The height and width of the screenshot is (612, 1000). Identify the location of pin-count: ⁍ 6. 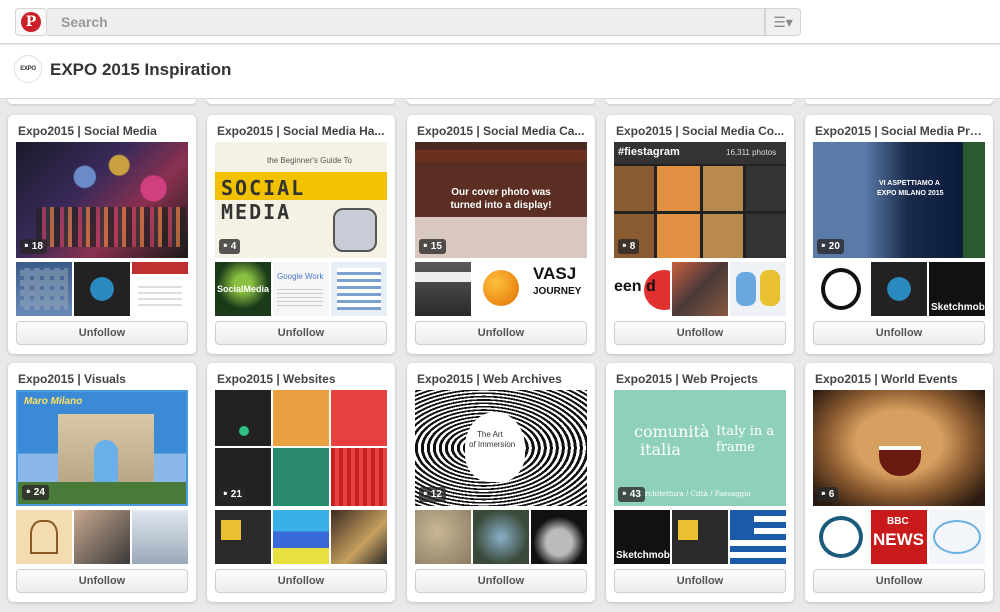
(828, 494).